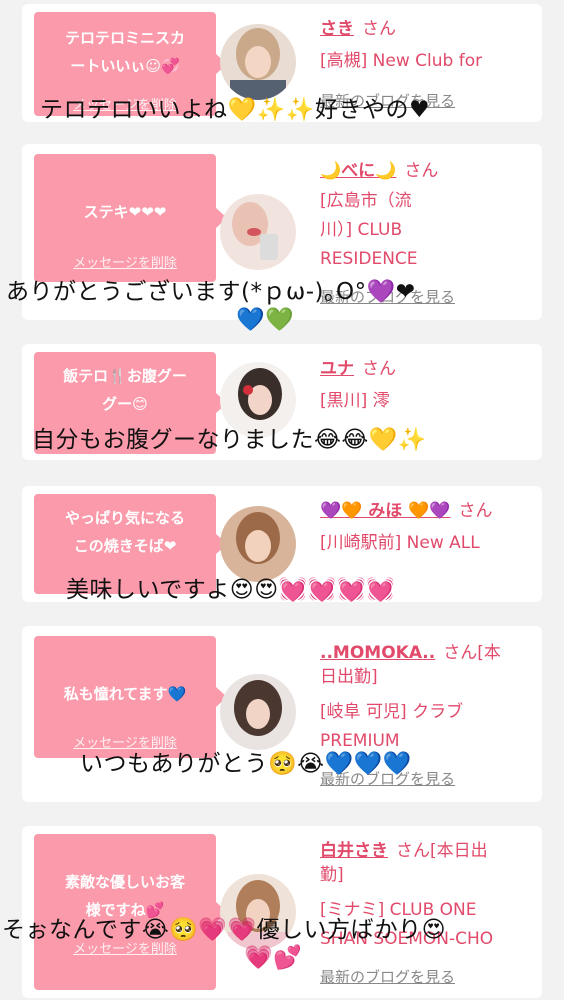  What do you see at coordinates (392, 712) in the screenshot?
I see `shop-info: [岐阜 可児] クラブ` at bounding box center [392, 712].